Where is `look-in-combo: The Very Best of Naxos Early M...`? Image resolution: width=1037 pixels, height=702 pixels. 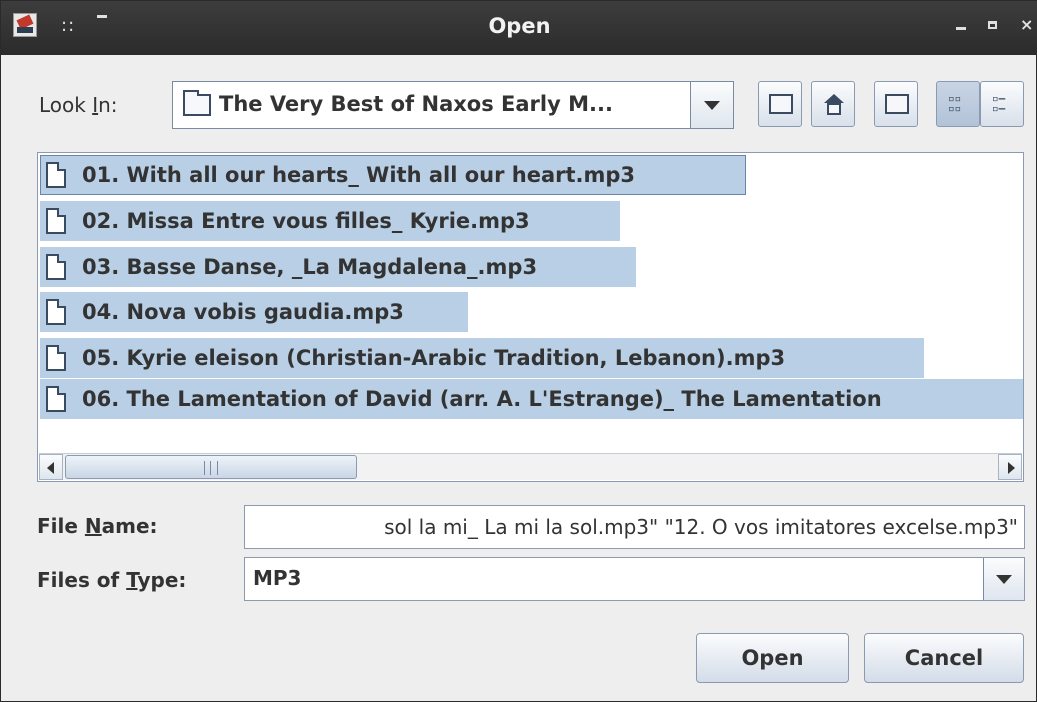
look-in-combo: The Very Best of Naxos Early M... is located at coordinates (453, 105).